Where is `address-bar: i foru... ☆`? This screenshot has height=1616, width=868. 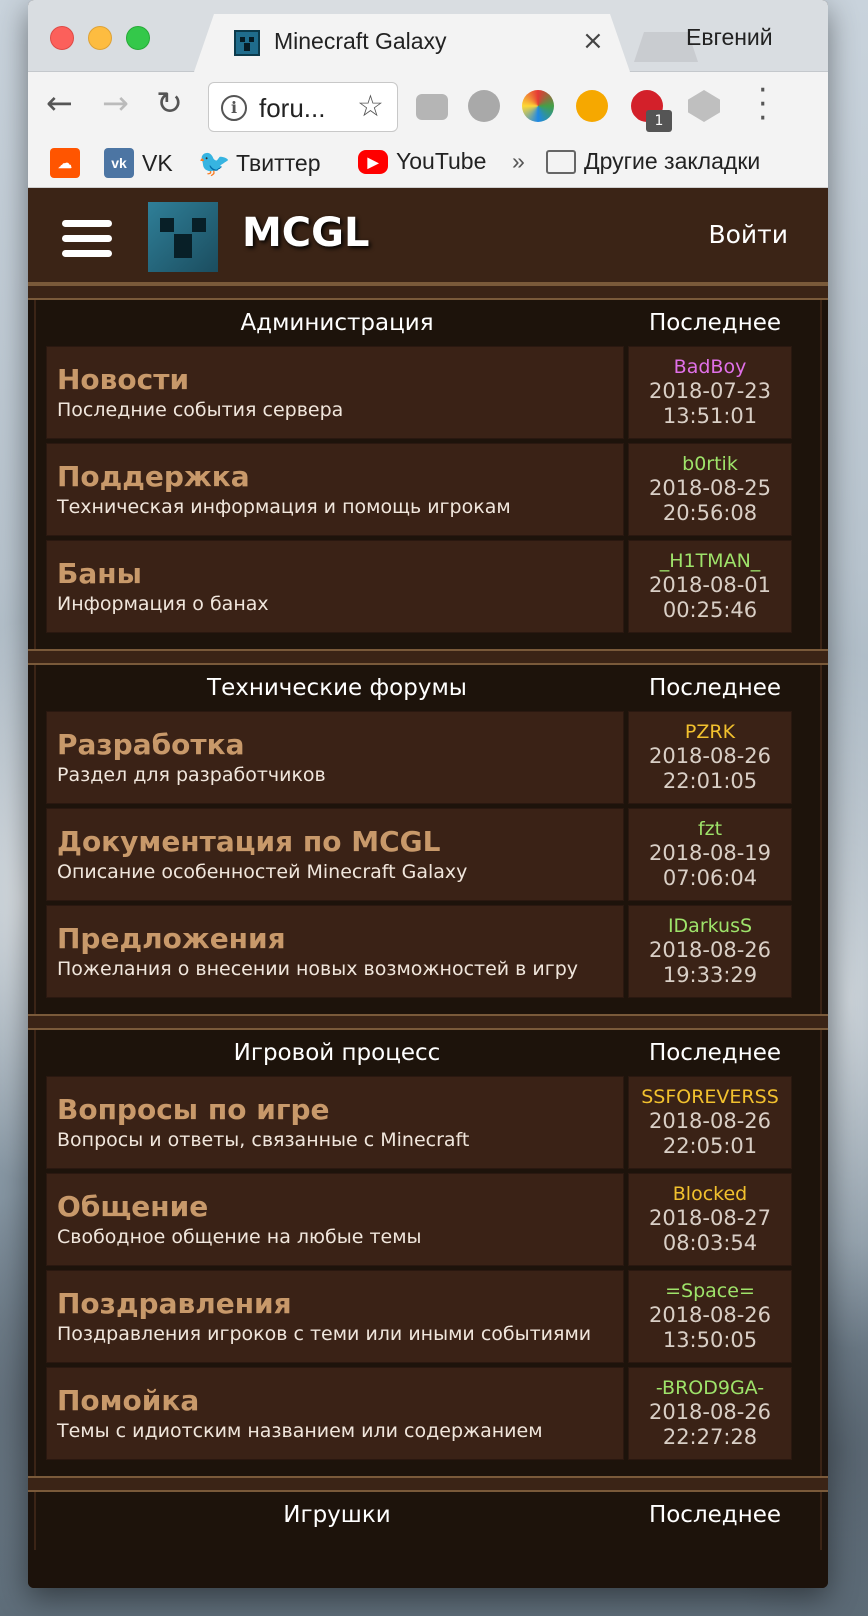 address-bar: i foru... ☆ is located at coordinates (303, 107).